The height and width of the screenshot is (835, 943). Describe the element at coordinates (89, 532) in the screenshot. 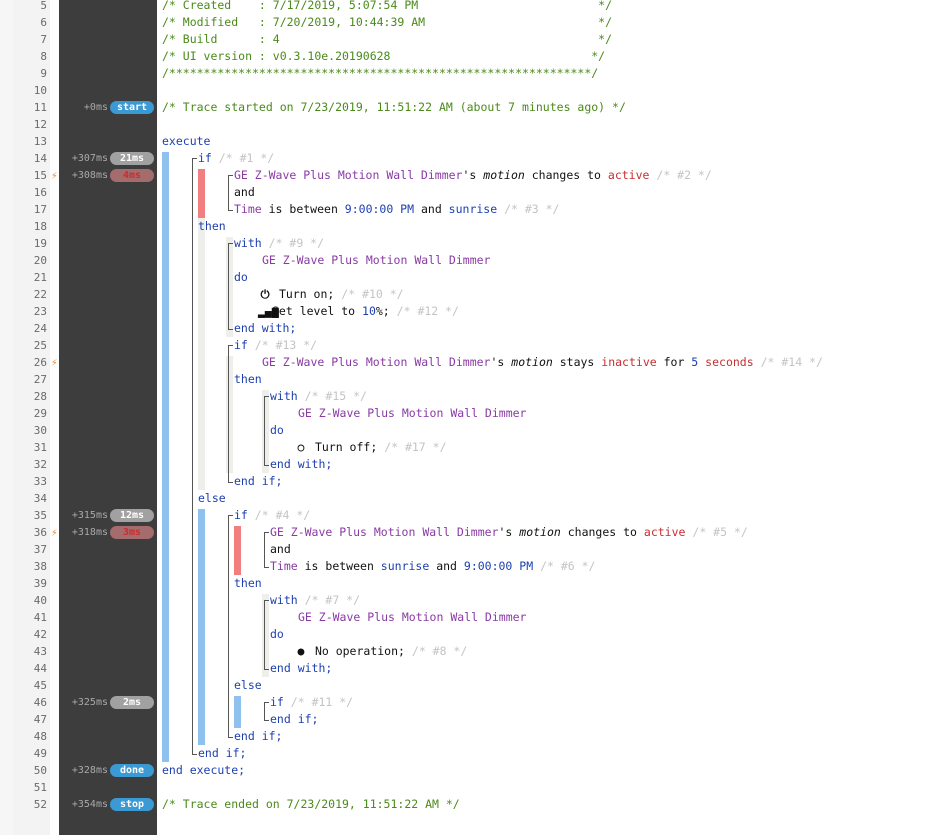

I see `timing-offset: +318ms` at that location.